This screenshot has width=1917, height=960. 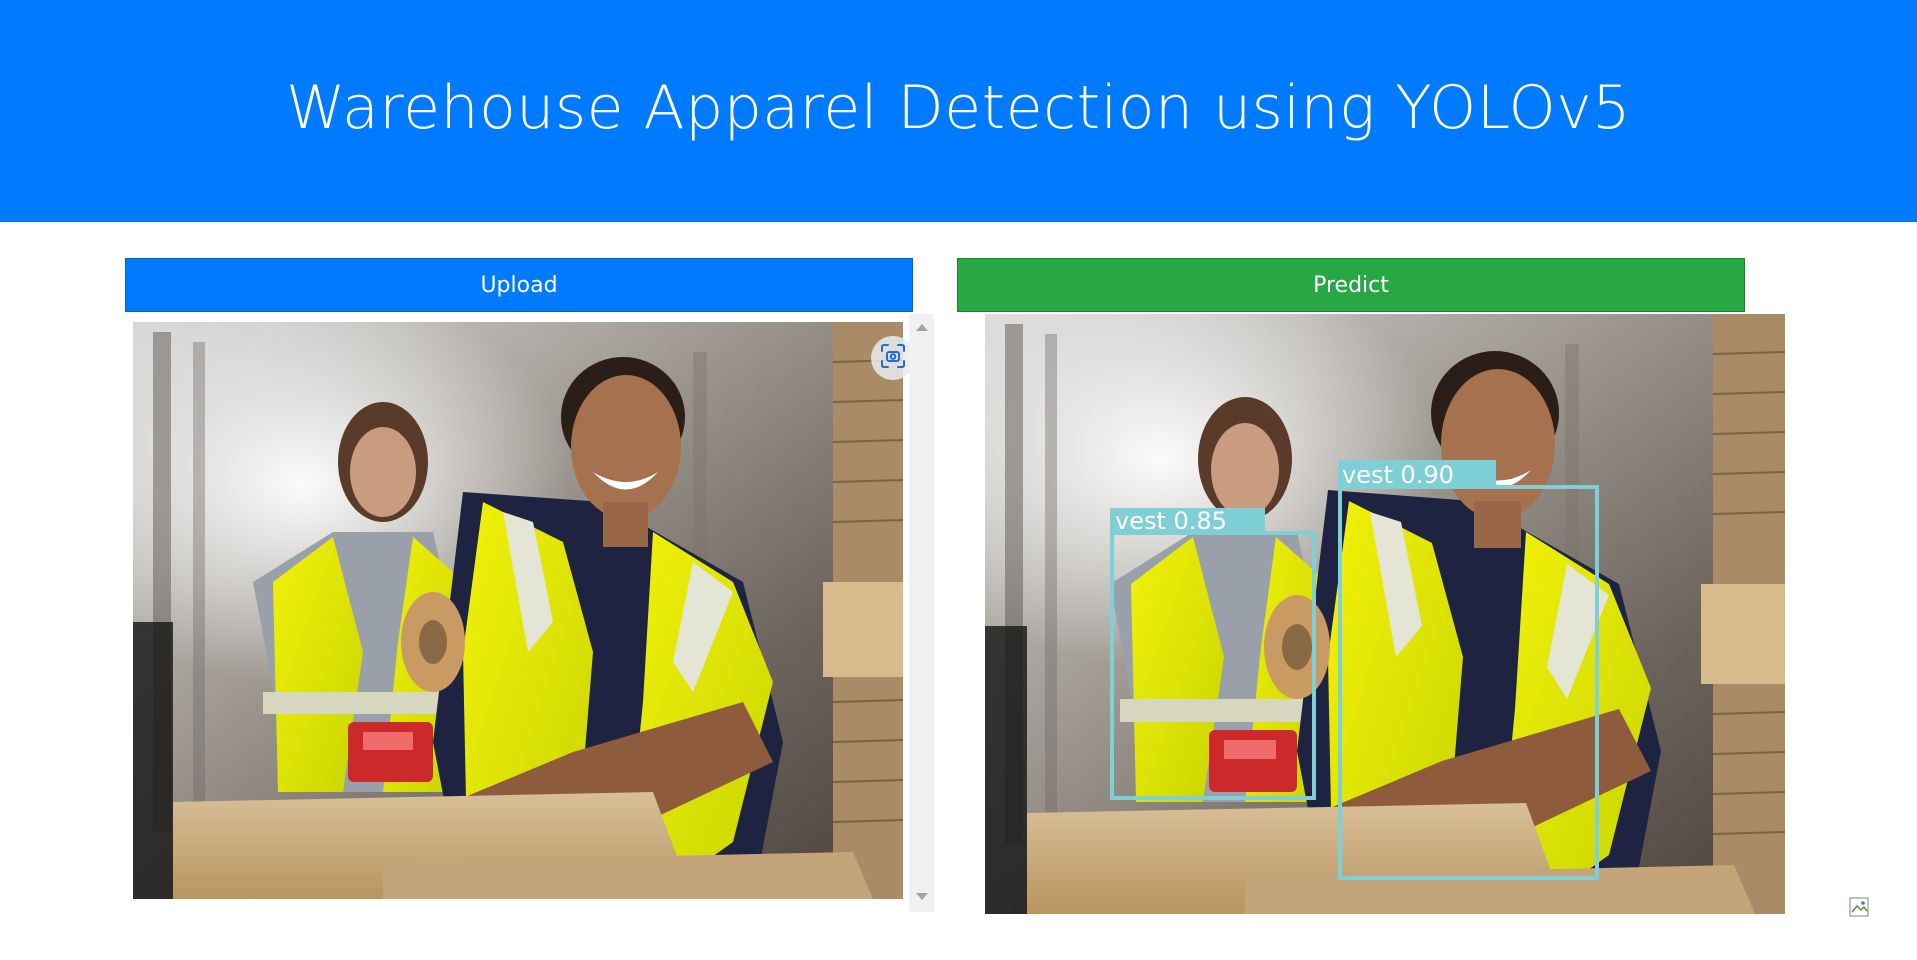 What do you see at coordinates (893, 358) in the screenshot?
I see `camera-scan-icon` at bounding box center [893, 358].